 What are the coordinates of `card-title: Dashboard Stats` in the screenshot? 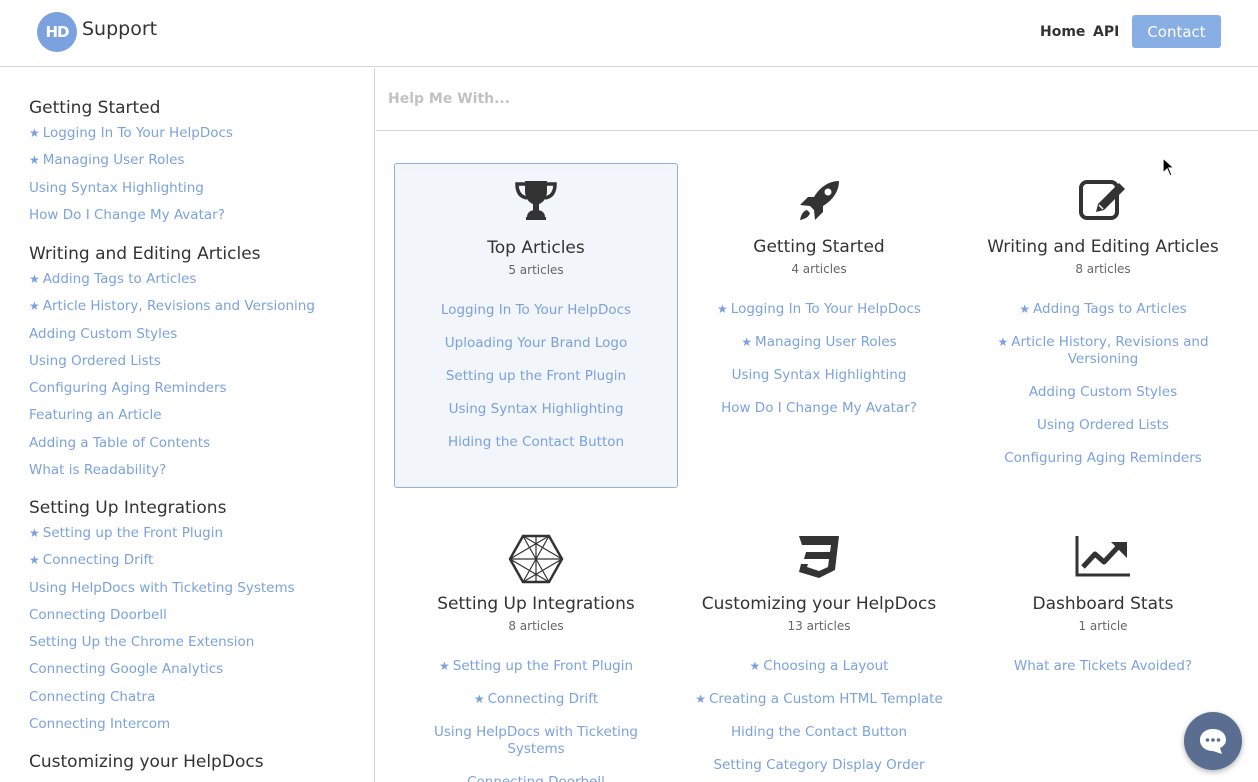 It's located at (1103, 604).